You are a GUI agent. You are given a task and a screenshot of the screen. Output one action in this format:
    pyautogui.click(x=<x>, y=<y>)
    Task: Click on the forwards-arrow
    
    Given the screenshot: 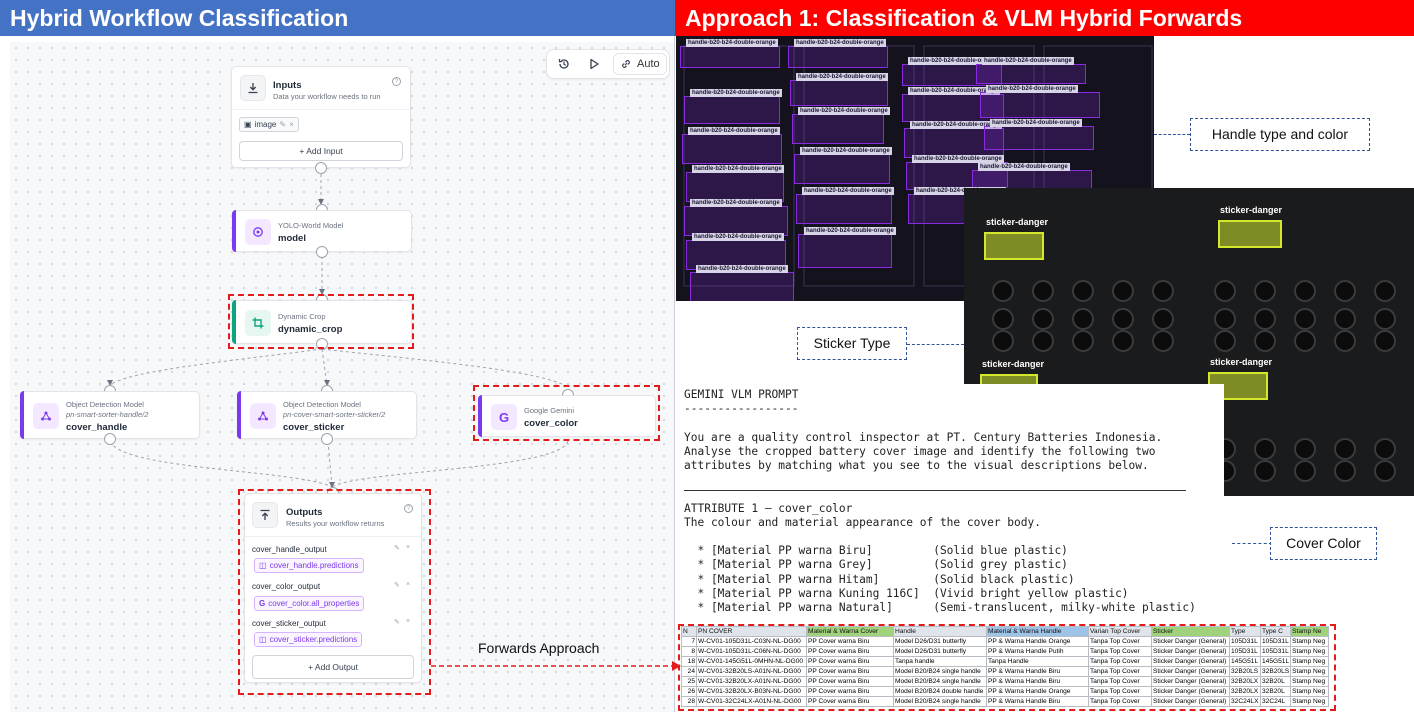 What is the action you would take?
    pyautogui.click(x=556, y=666)
    